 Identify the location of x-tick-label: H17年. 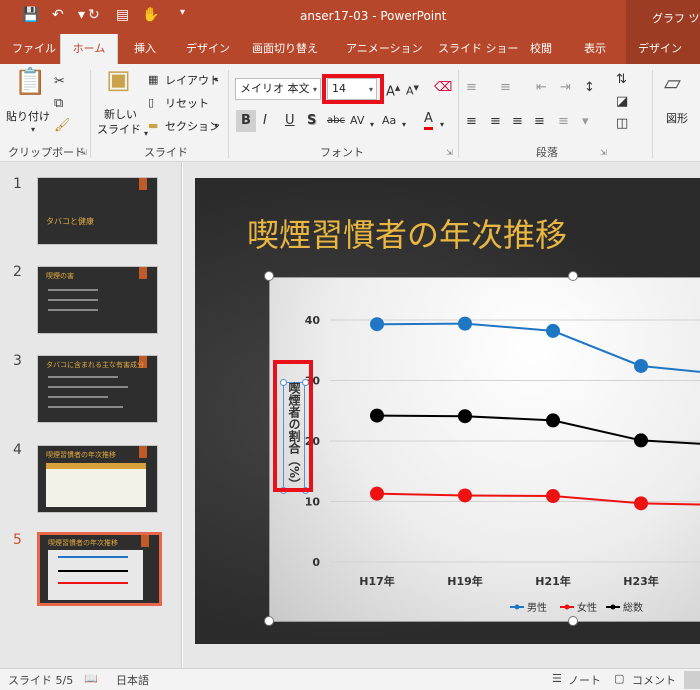
(377, 581).